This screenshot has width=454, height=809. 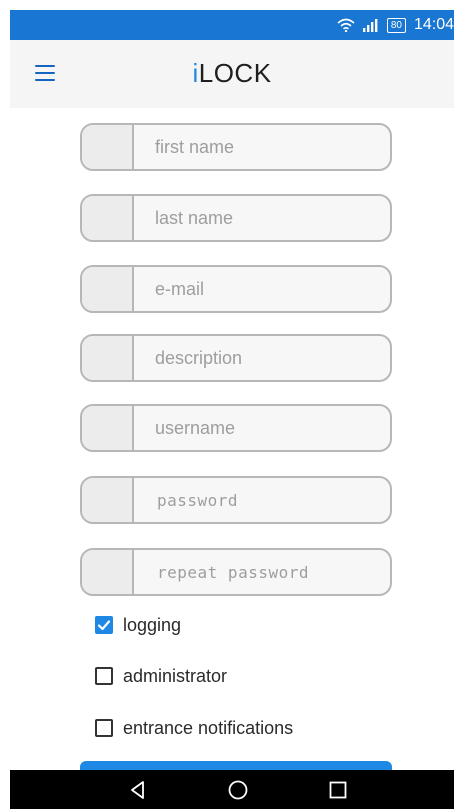 I want to click on first-name-field, so click(x=236, y=147).